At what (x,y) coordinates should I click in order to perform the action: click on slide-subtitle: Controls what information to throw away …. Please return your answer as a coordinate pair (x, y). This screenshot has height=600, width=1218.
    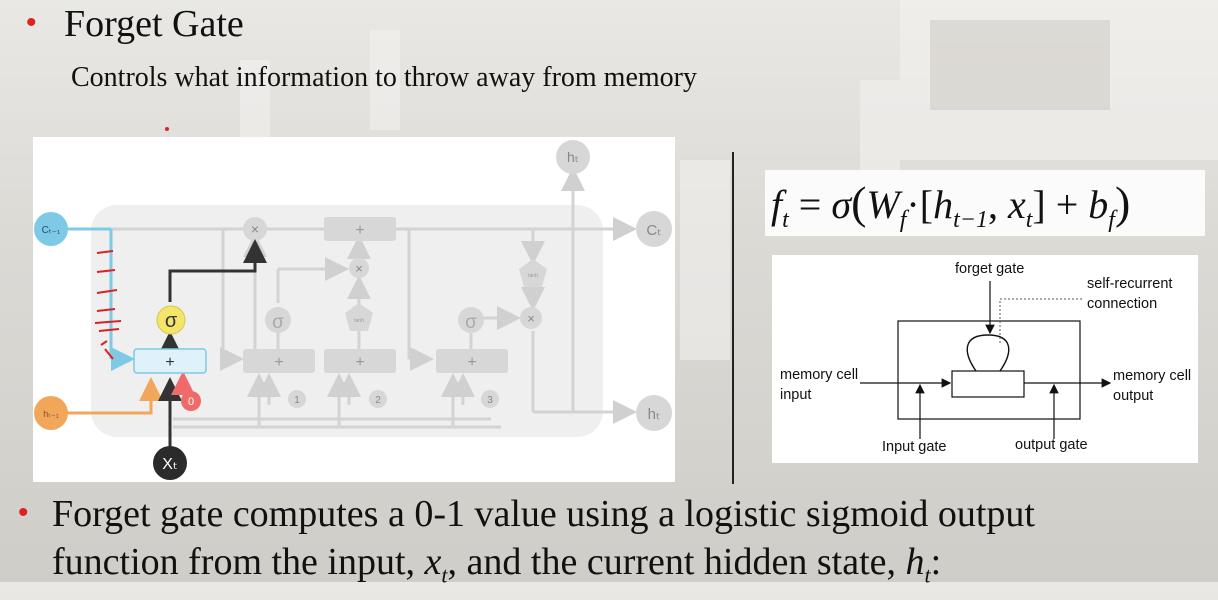
    Looking at the image, I should click on (384, 77).